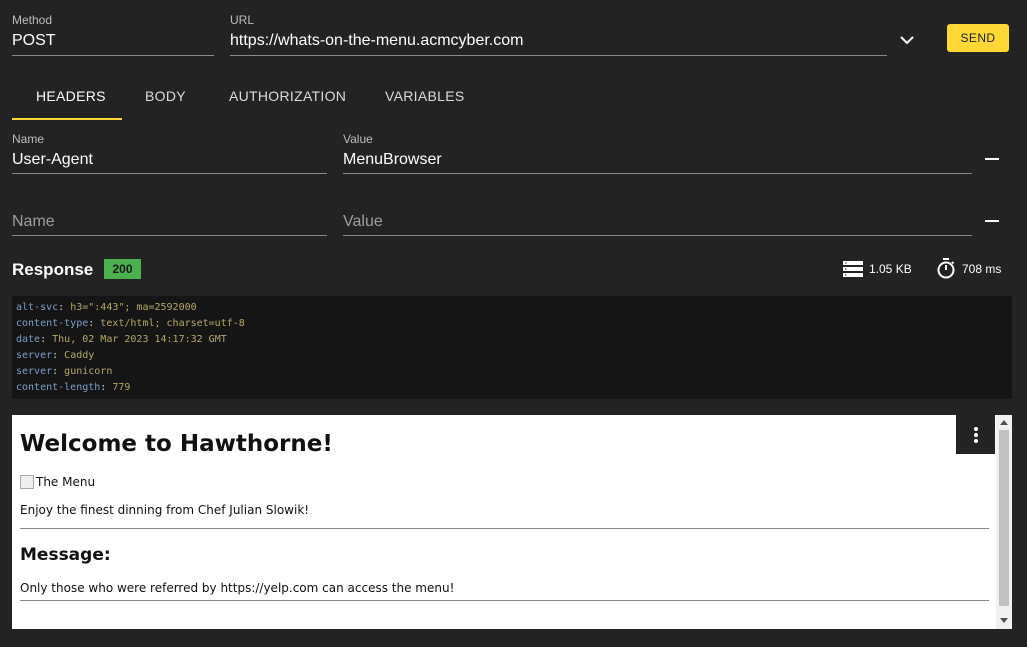 The height and width of the screenshot is (647, 1027). Describe the element at coordinates (65, 555) in the screenshot. I see `preview-message-heading: Message:` at that location.